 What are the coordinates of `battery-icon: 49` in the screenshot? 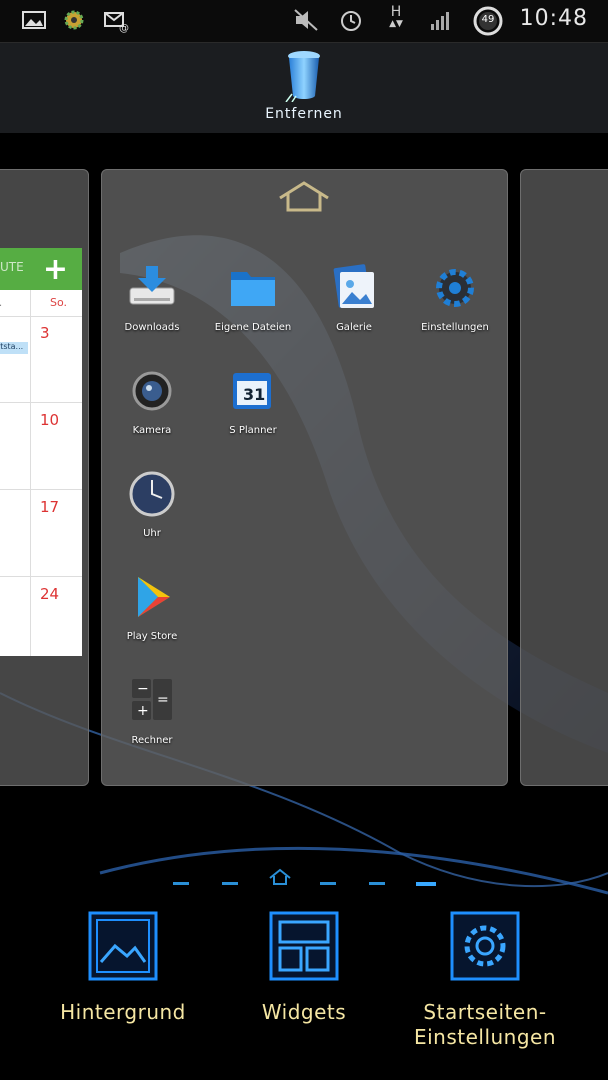 It's located at (488, 21).